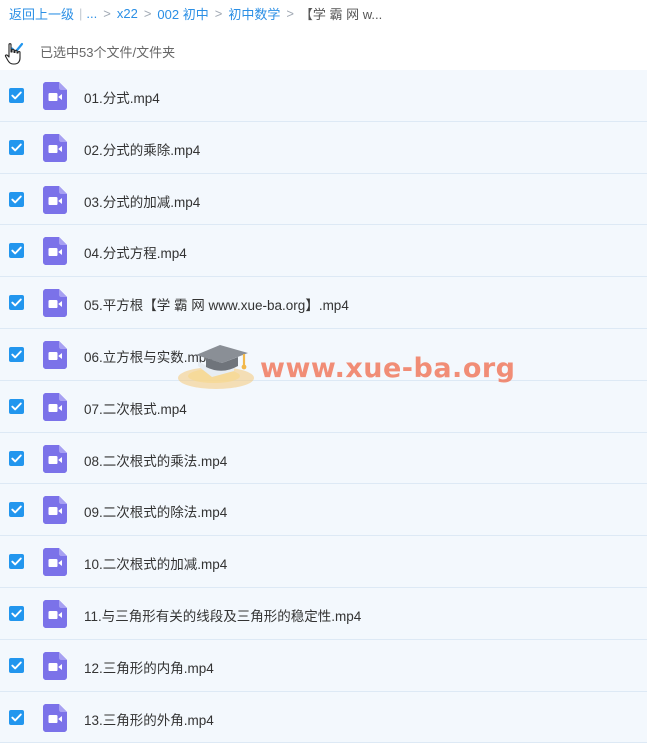 The image size is (647, 743). What do you see at coordinates (254, 13) in the screenshot?
I see `breadcrumb-item-math: 初中数学` at bounding box center [254, 13].